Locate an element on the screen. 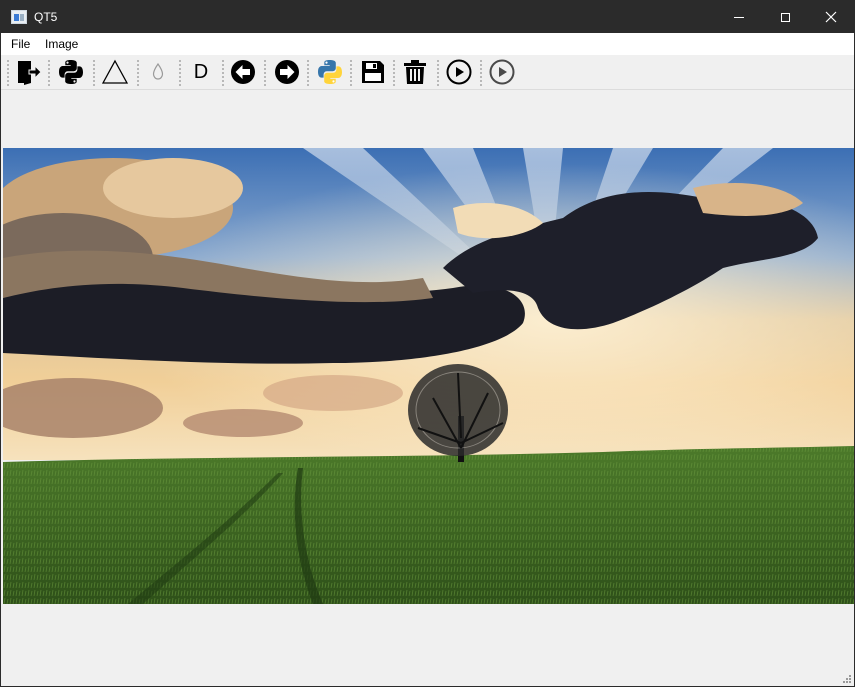  arrow-left-circle-icon is located at coordinates (243, 72).